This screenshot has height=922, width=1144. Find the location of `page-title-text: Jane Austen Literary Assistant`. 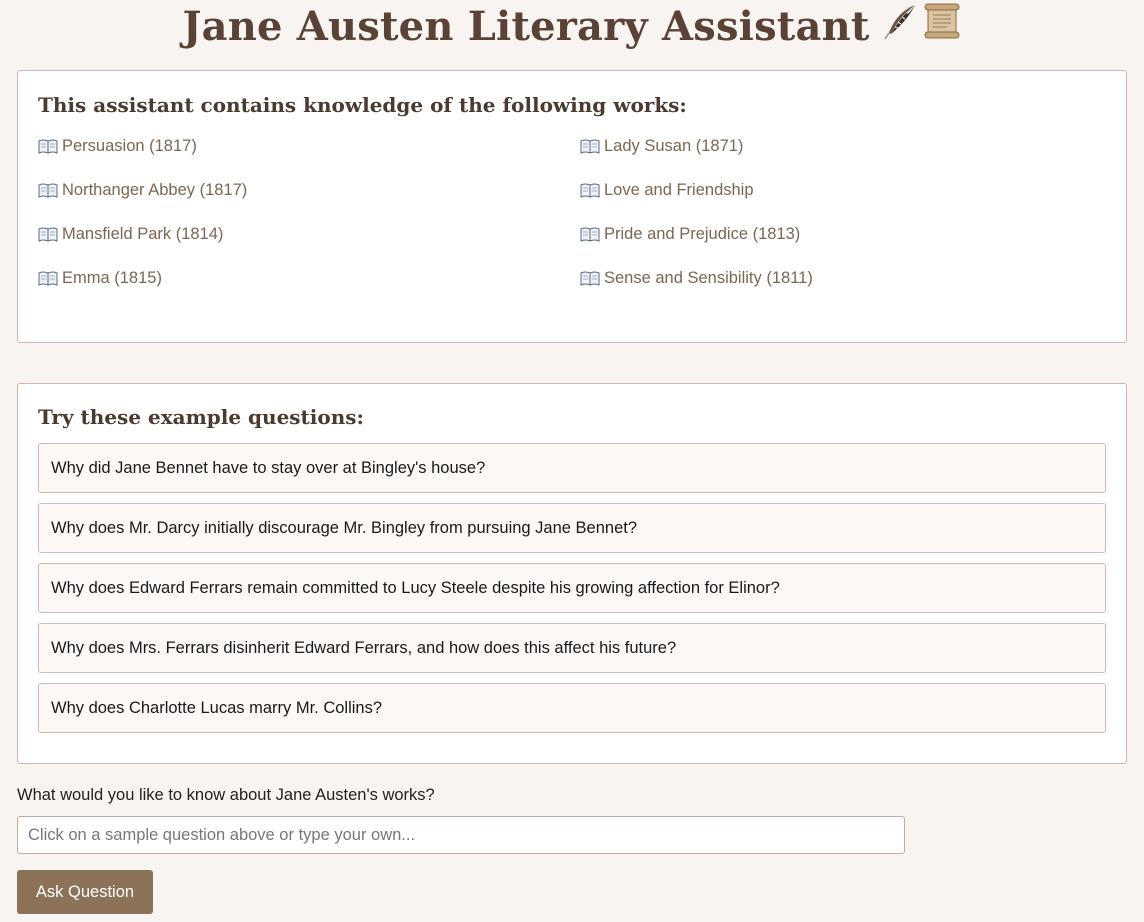

page-title-text: Jane Austen Literary Assistant is located at coordinates (526, 26).